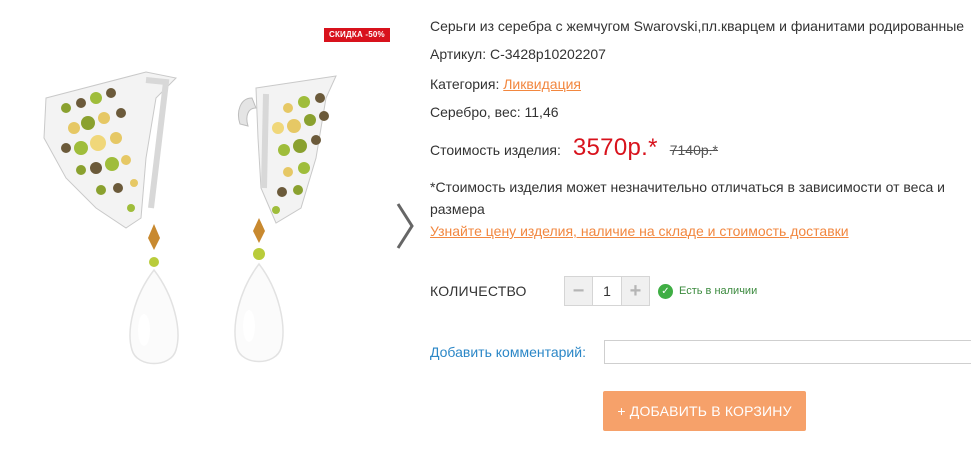  What do you see at coordinates (111, 218) in the screenshot?
I see `left-earring` at bounding box center [111, 218].